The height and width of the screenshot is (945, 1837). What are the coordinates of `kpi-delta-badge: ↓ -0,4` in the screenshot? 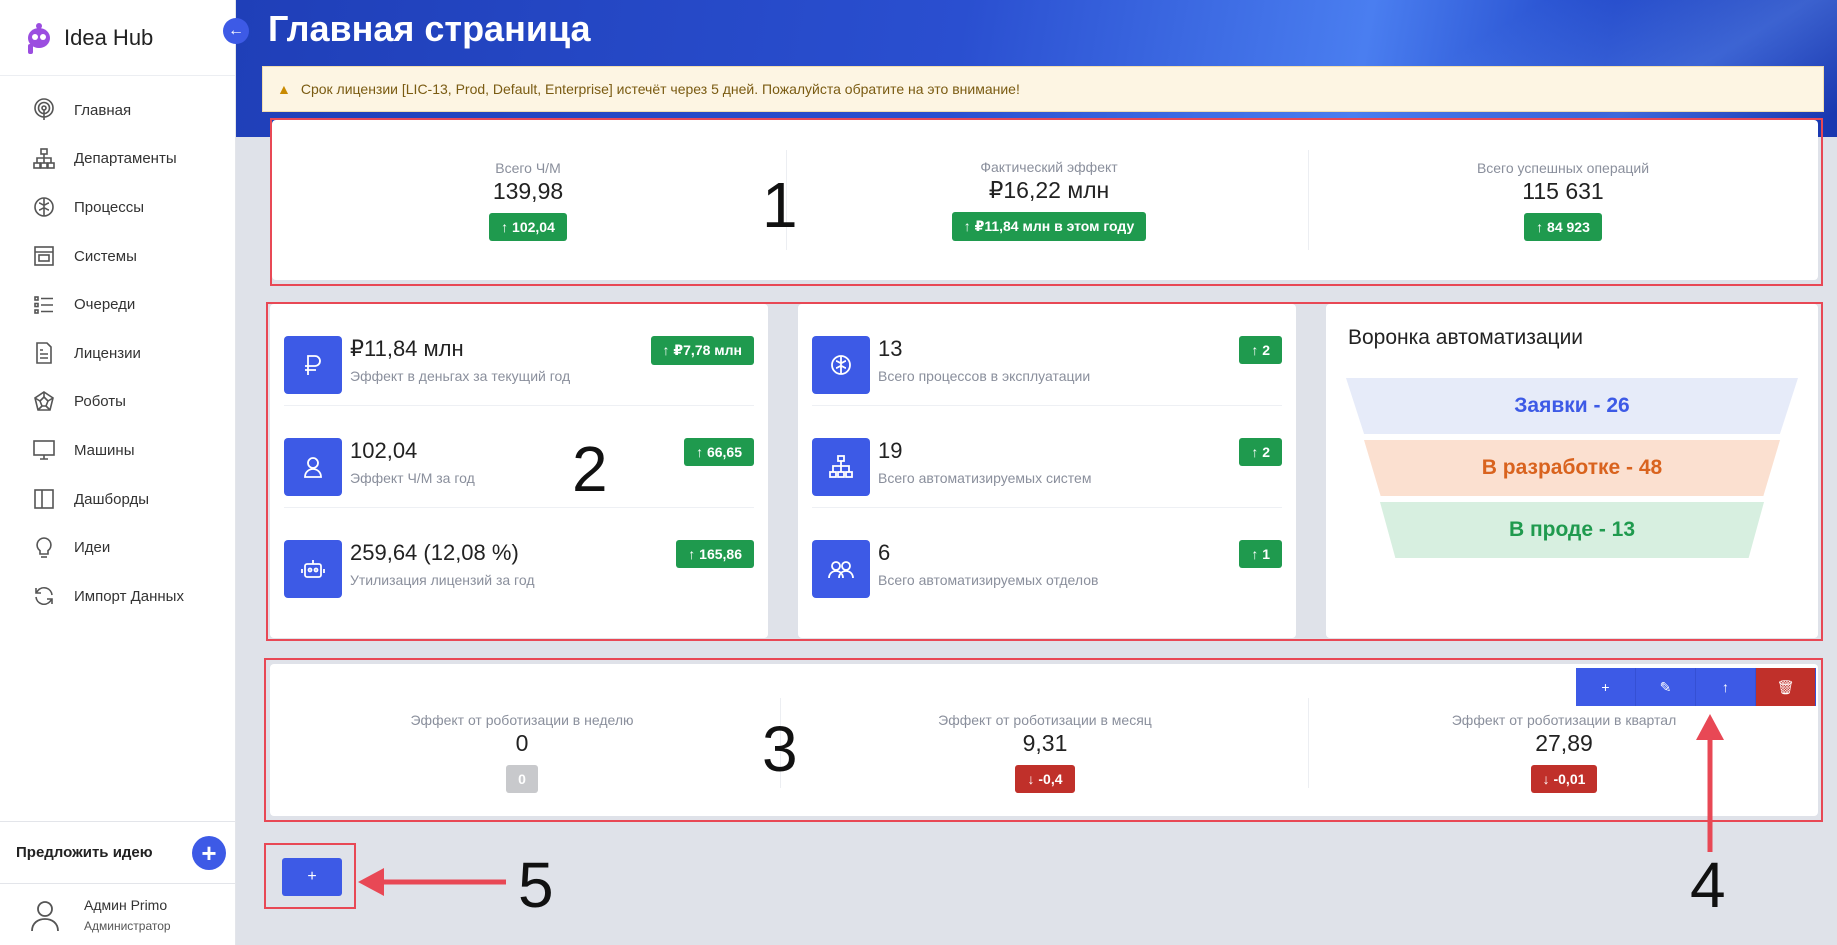 It's located at (1045, 778).